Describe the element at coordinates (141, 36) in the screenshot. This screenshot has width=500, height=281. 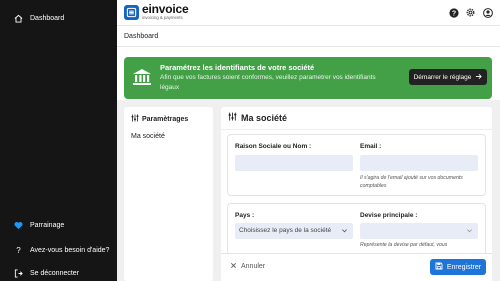
I see `breadcrumb: Dashboard` at that location.